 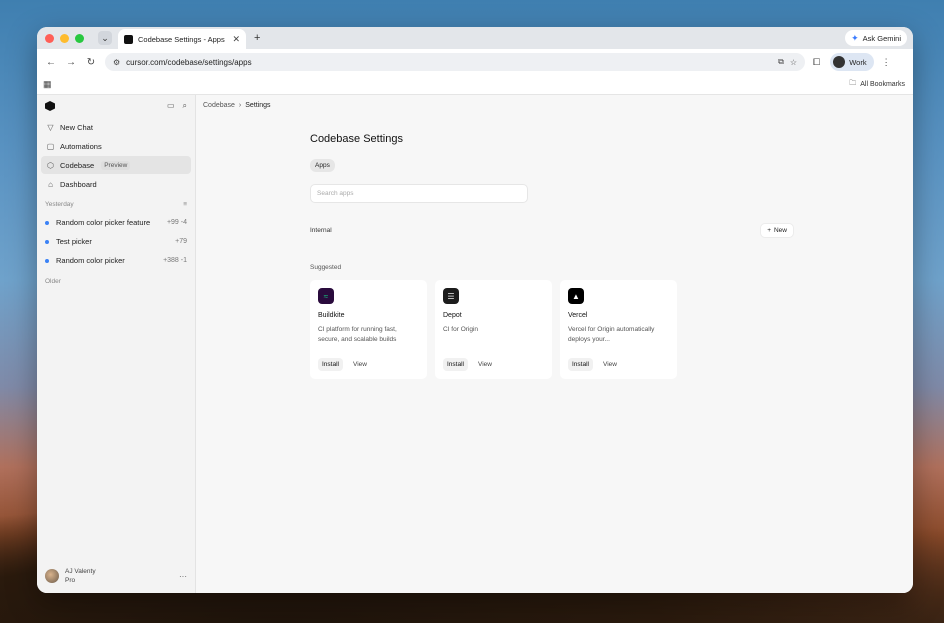 What do you see at coordinates (50, 146) in the screenshot?
I see `bot-icon: ▢` at bounding box center [50, 146].